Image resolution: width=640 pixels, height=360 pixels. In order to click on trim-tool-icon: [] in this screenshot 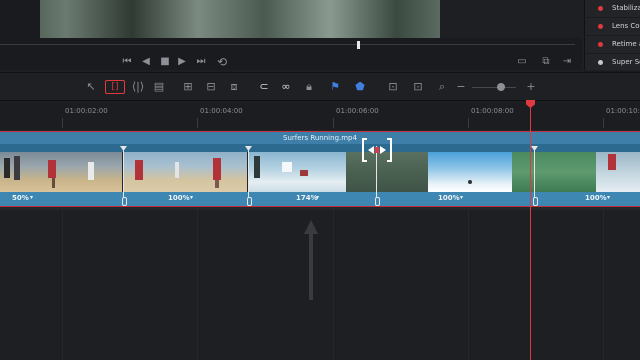, I will do `click(115, 87)`.